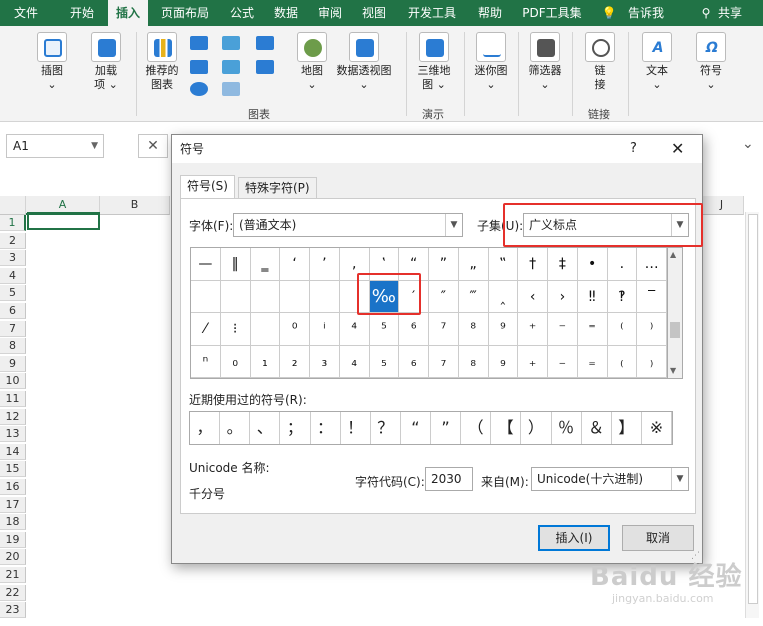  What do you see at coordinates (657, 428) in the screenshot?
I see `recent-symbol-cell: ※` at bounding box center [657, 428].